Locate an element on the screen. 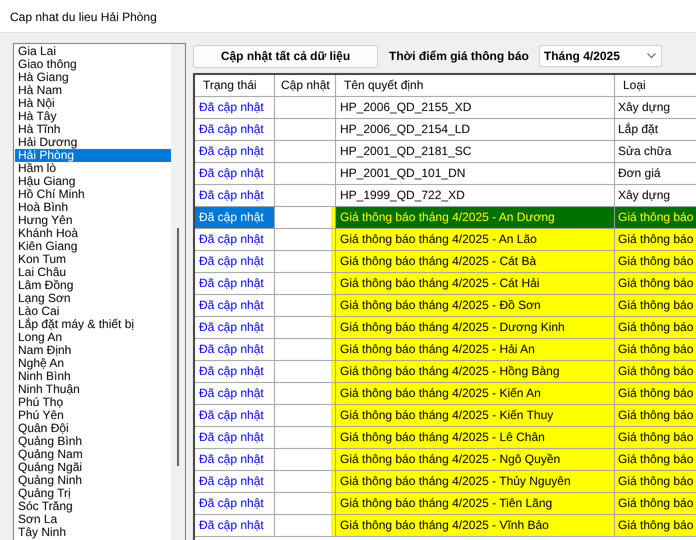  list-item: Phú Yên is located at coordinates (93, 415).